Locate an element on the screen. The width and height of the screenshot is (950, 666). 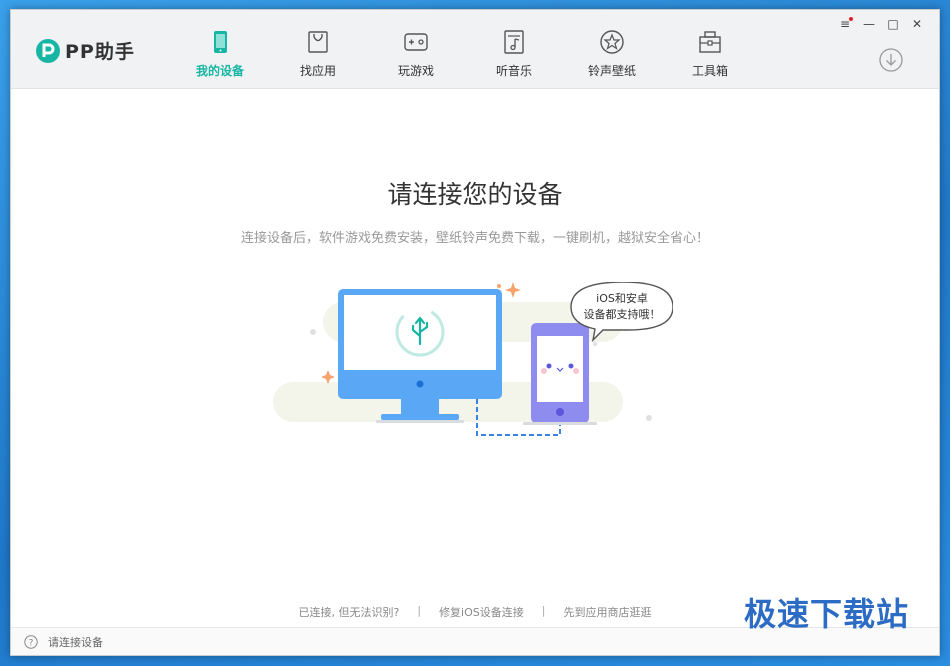
link-unrecognized: 已连接, 但无法识别? is located at coordinates (349, 612).